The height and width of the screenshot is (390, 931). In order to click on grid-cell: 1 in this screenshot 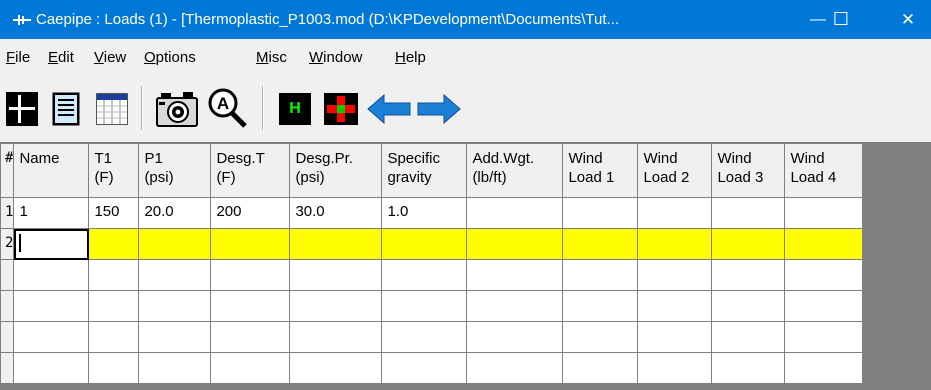, I will do `click(51, 213)`.